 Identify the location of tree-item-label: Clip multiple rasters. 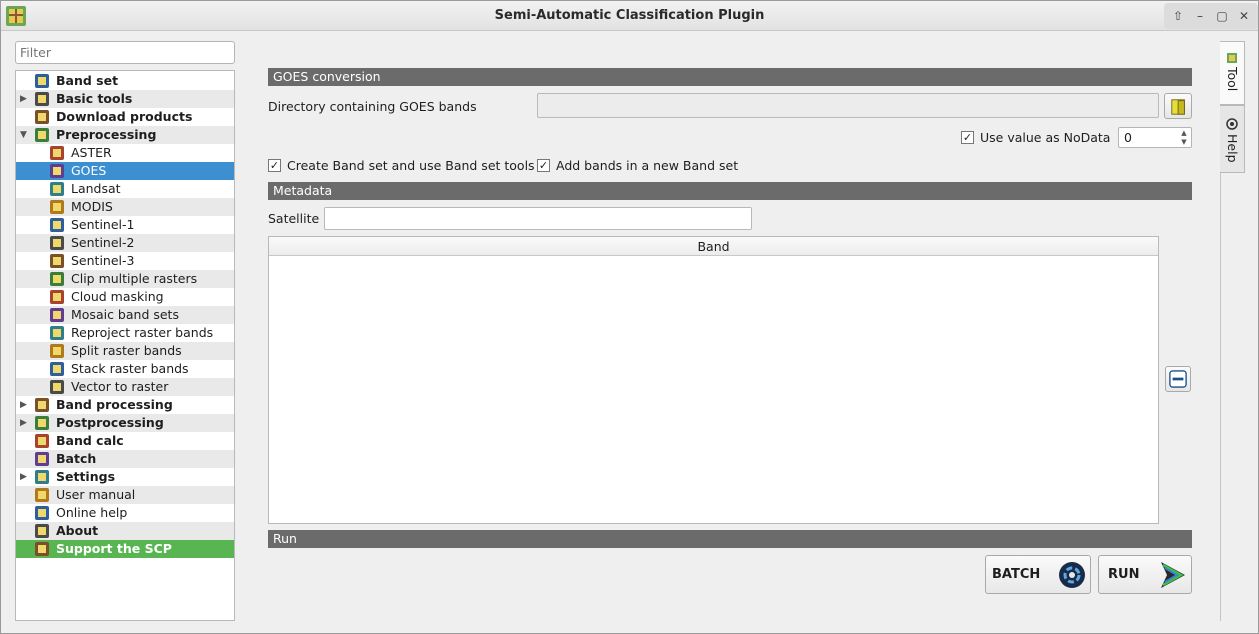
(134, 278).